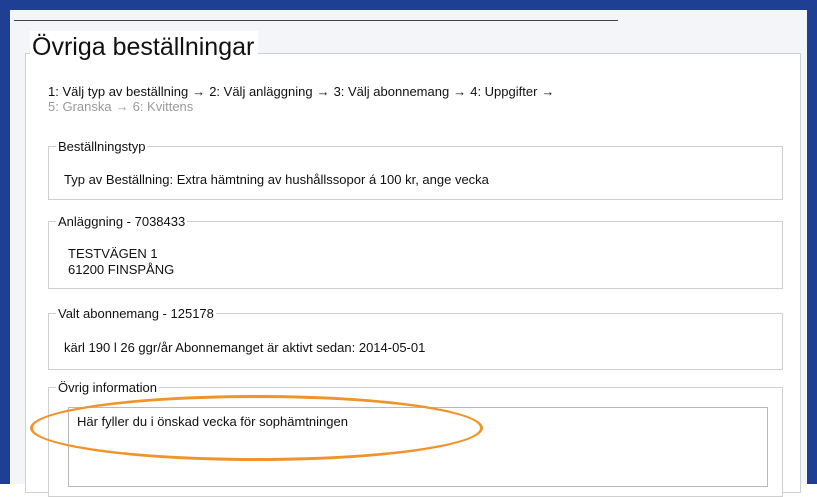  What do you see at coordinates (415, 255) in the screenshot?
I see `facility-section` at bounding box center [415, 255].